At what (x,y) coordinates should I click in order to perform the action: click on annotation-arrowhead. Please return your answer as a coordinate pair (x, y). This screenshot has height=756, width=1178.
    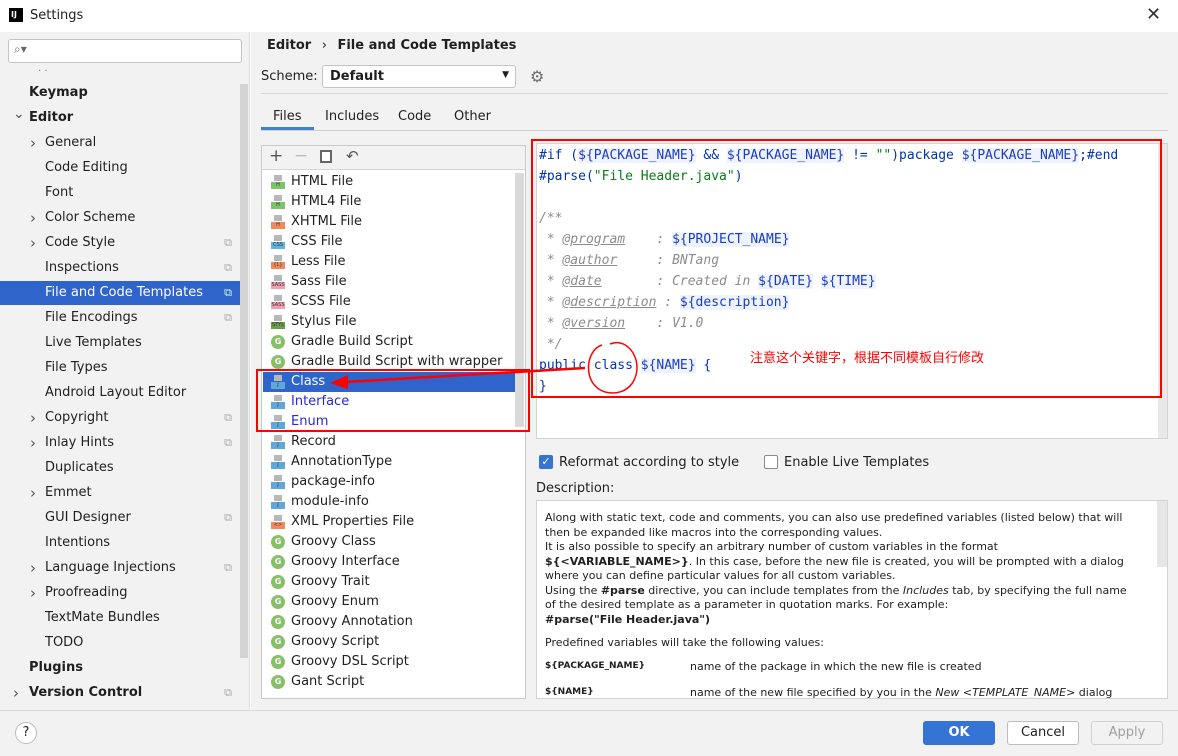
    Looking at the image, I should click on (339, 382).